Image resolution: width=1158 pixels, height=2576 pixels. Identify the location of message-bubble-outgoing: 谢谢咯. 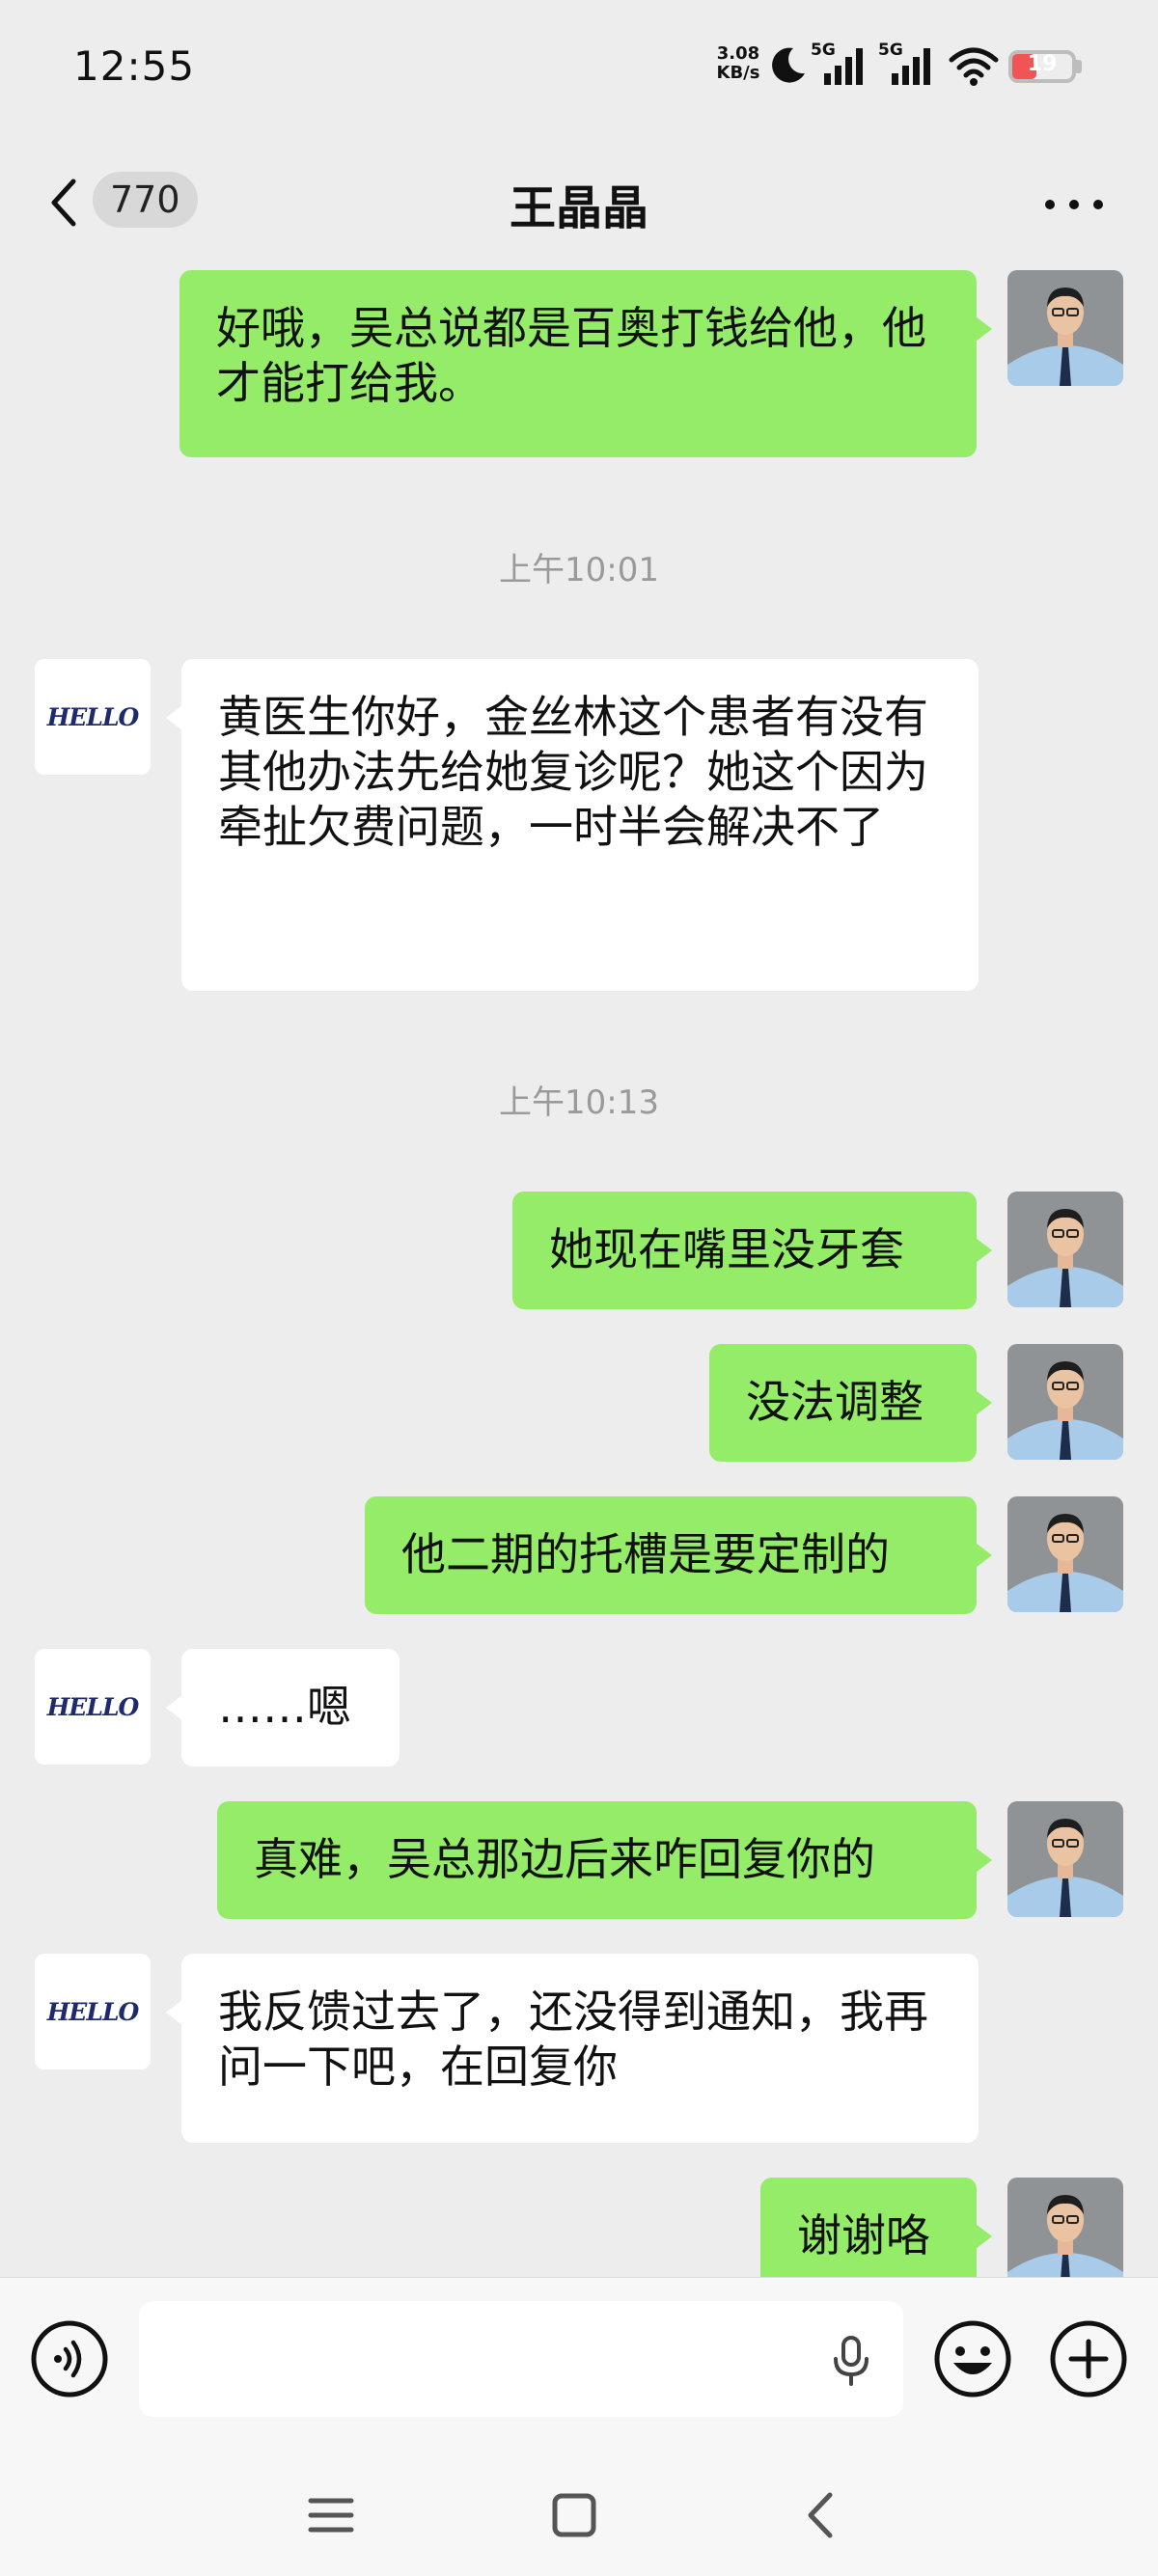
(876, 2228).